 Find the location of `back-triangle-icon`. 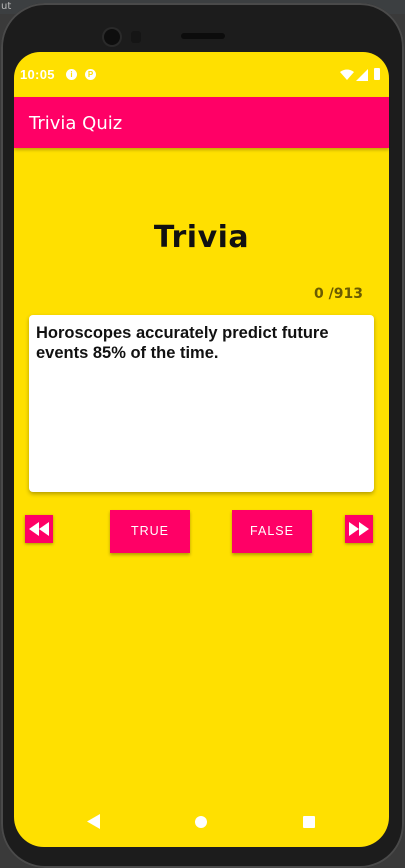

back-triangle-icon is located at coordinates (93, 821).